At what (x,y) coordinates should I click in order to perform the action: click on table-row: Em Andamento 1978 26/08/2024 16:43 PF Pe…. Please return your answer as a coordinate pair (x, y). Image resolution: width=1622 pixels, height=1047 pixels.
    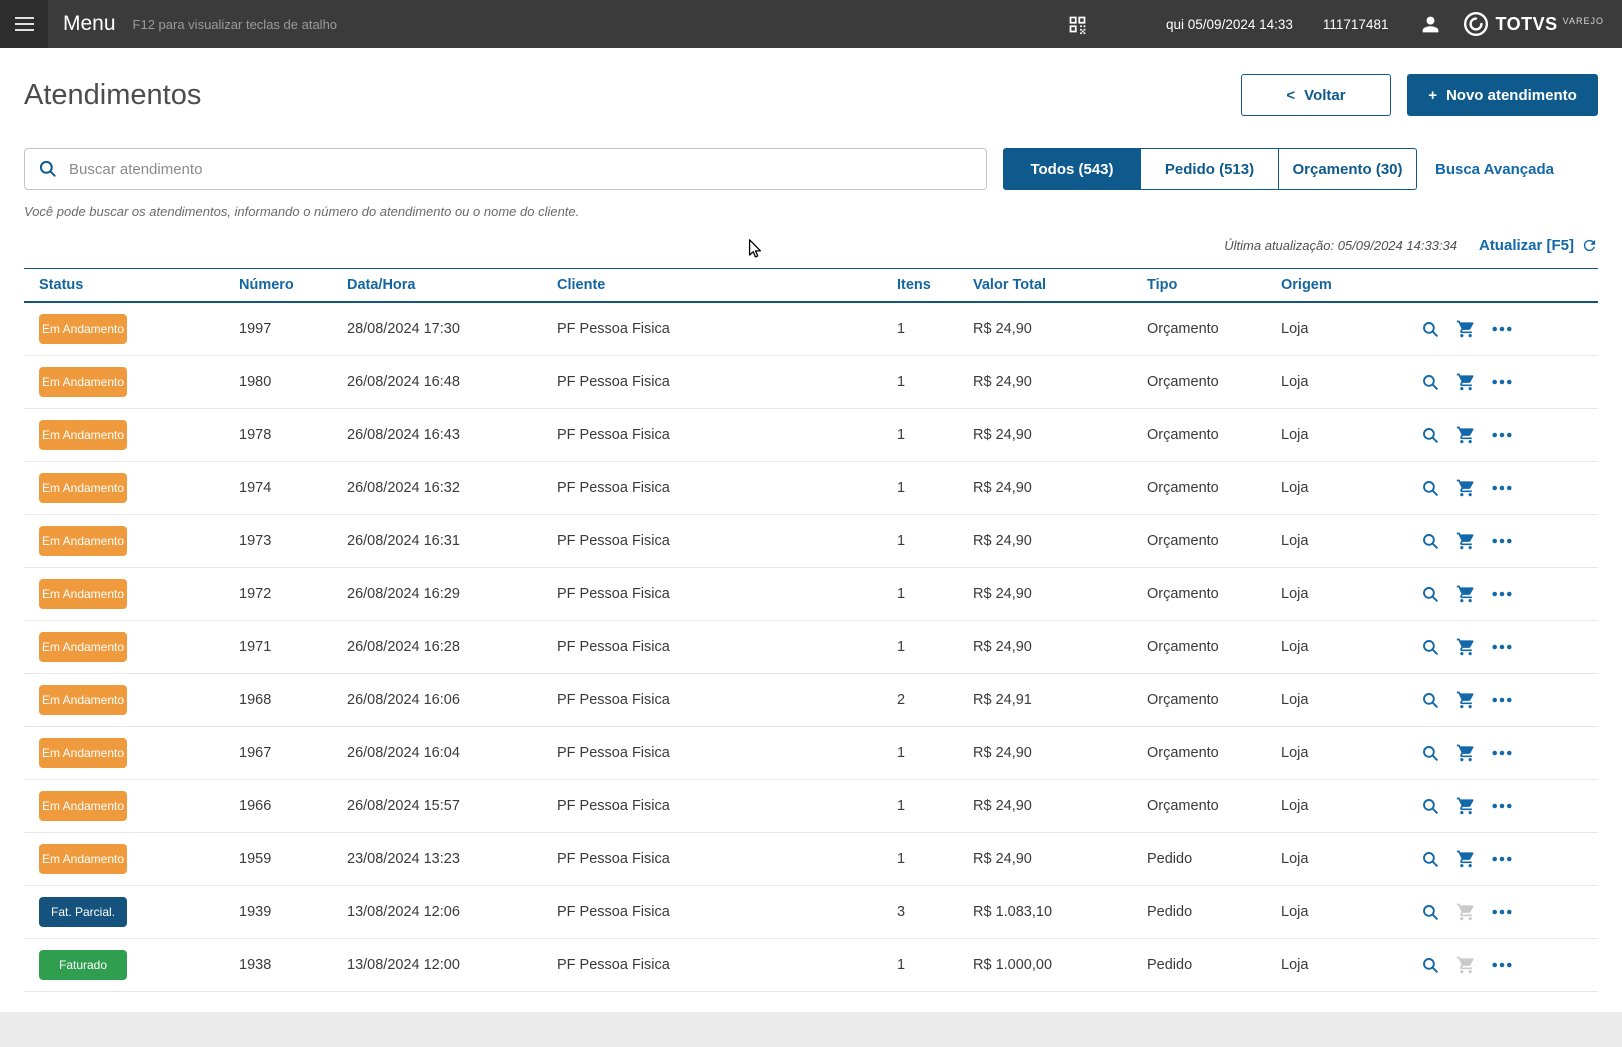
    Looking at the image, I should click on (811, 435).